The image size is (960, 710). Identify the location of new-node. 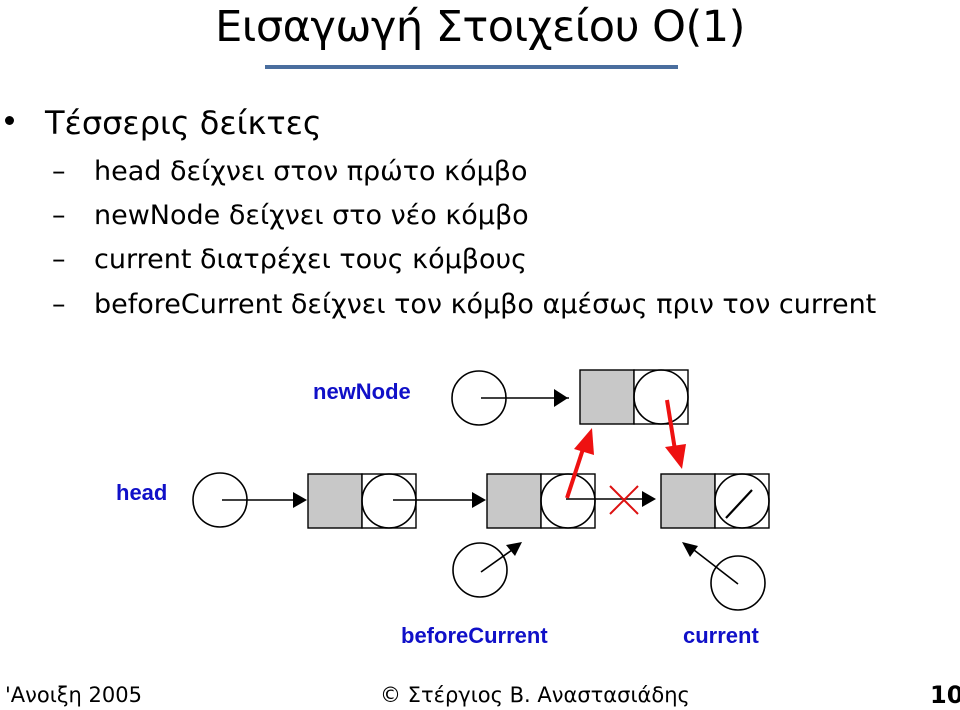
(634, 397).